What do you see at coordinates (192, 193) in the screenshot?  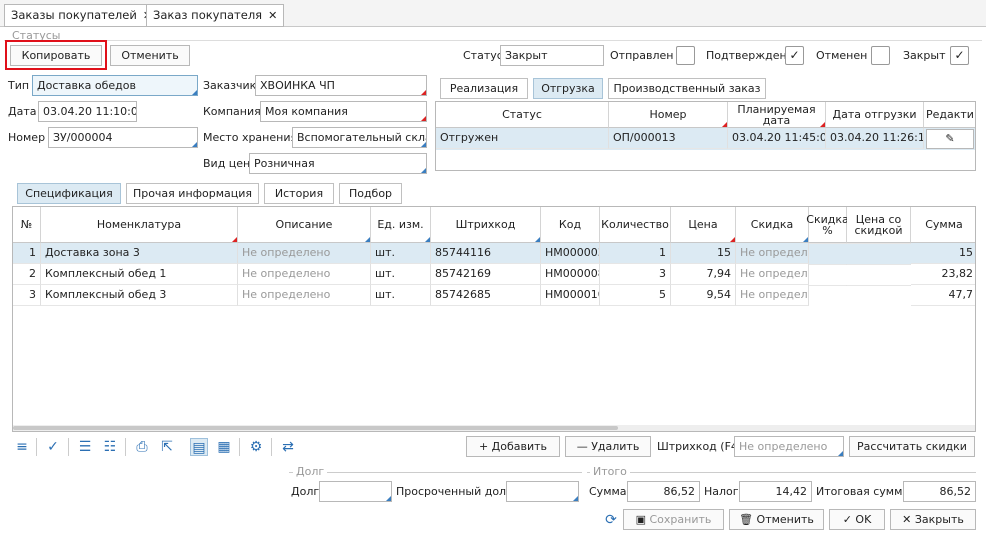 I see `tab-other-info: Прочая информация` at bounding box center [192, 193].